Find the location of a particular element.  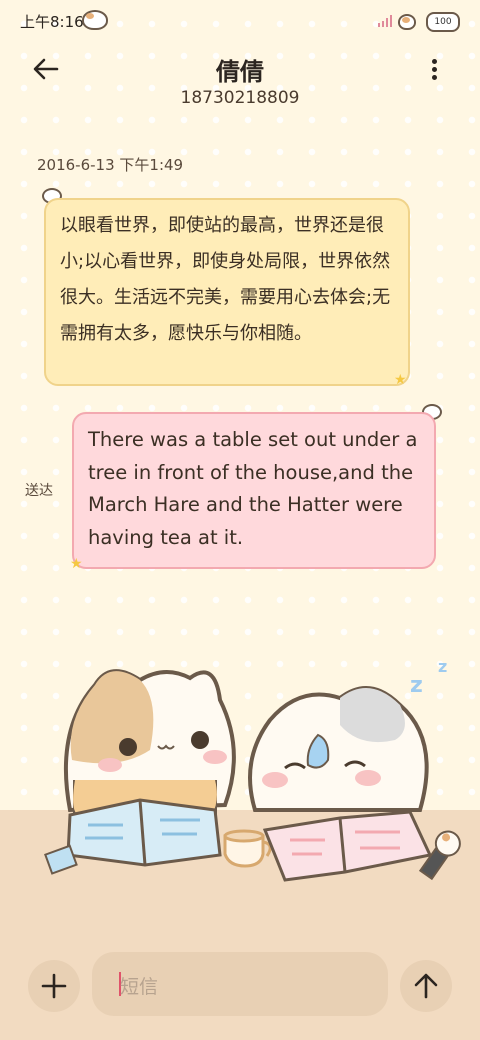

pink-book is located at coordinates (361, 846).